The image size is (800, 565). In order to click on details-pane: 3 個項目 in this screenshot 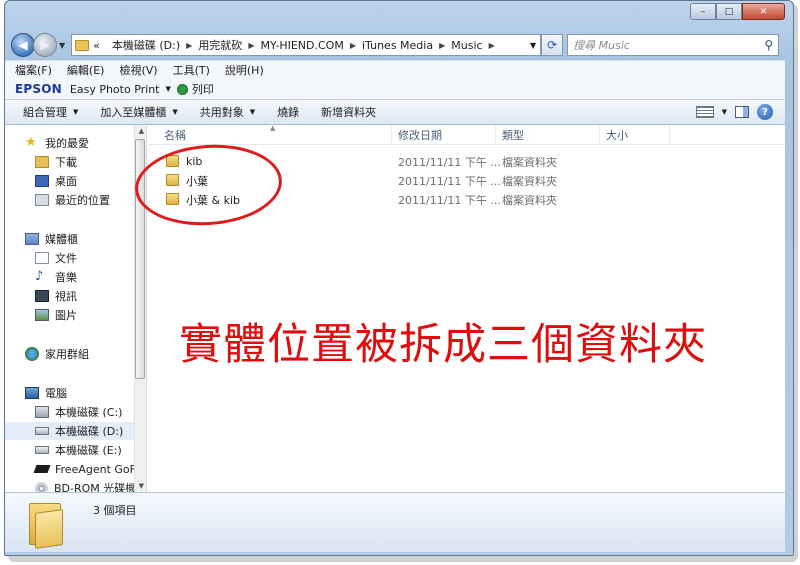, I will do `click(395, 522)`.